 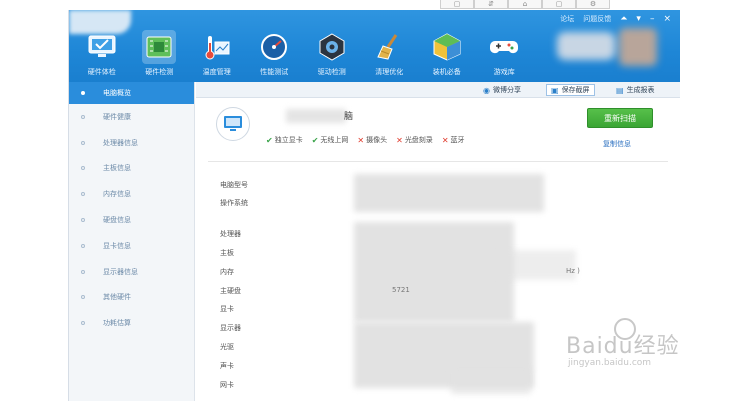 What do you see at coordinates (555, 90) in the screenshot?
I see `camera-icon: ▣` at bounding box center [555, 90].